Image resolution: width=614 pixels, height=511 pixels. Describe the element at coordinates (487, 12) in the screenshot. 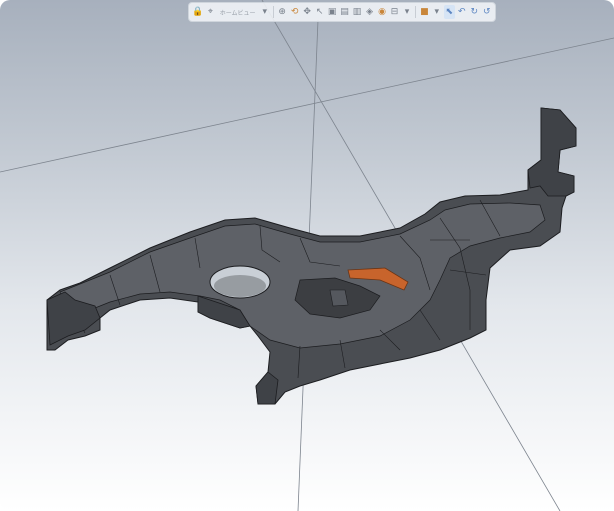

I see `refresh-icon: ↺` at that location.